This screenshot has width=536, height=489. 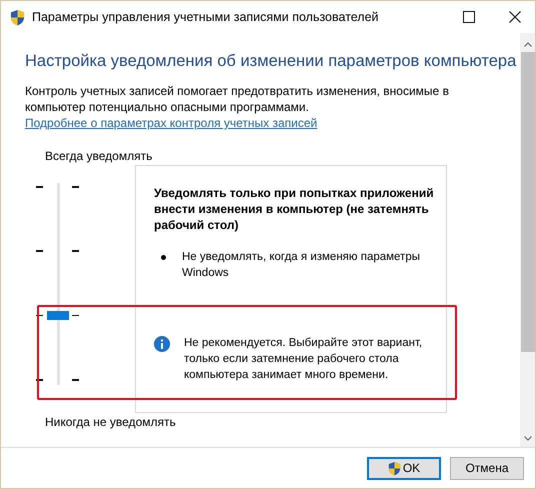 What do you see at coordinates (294, 209) in the screenshot?
I see `panel-title: Уведомлять только при попытках приложений внести изменения в компьютер (не затемнять рабочий стол)` at bounding box center [294, 209].